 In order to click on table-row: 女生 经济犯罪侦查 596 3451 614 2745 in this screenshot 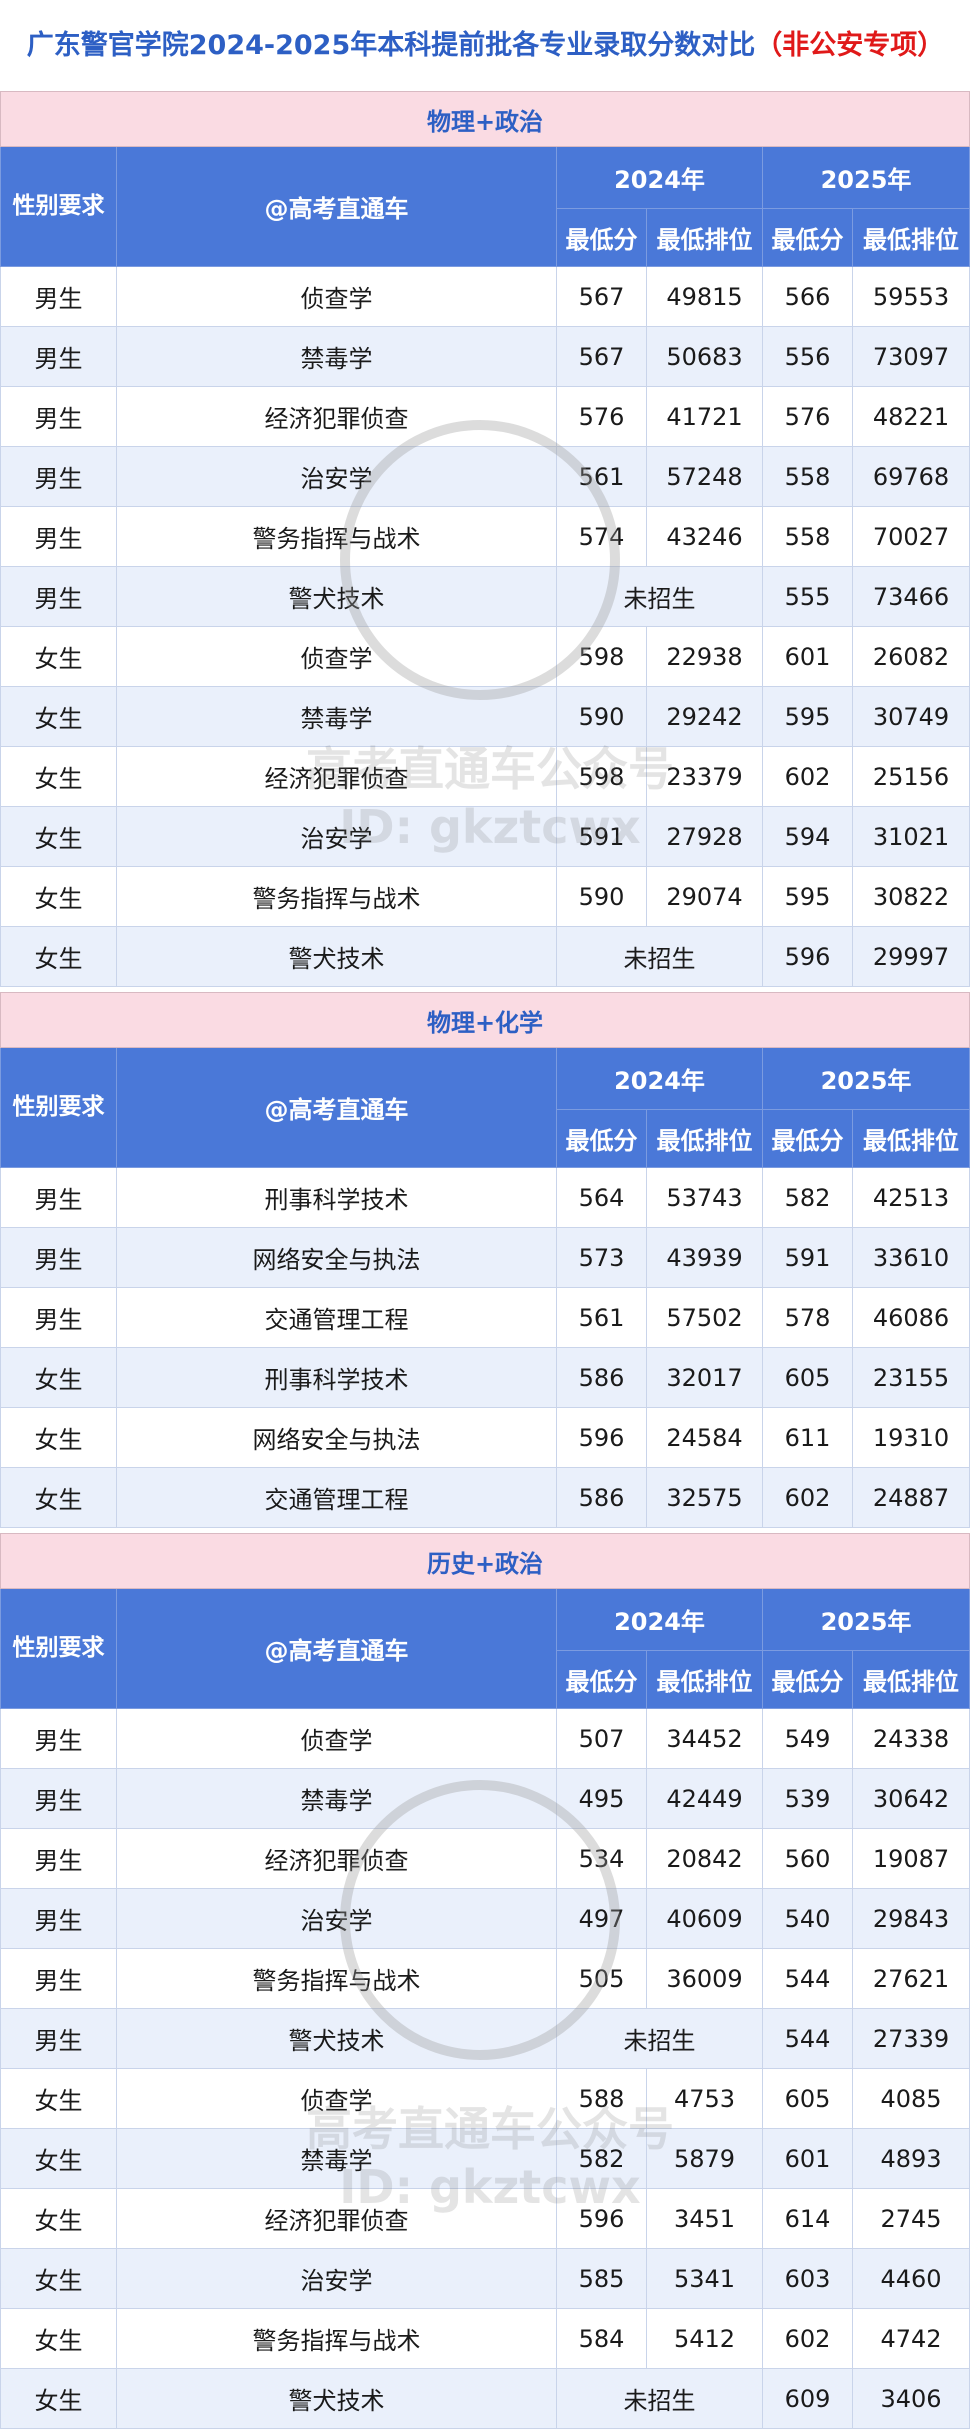, I will do `click(485, 2218)`.